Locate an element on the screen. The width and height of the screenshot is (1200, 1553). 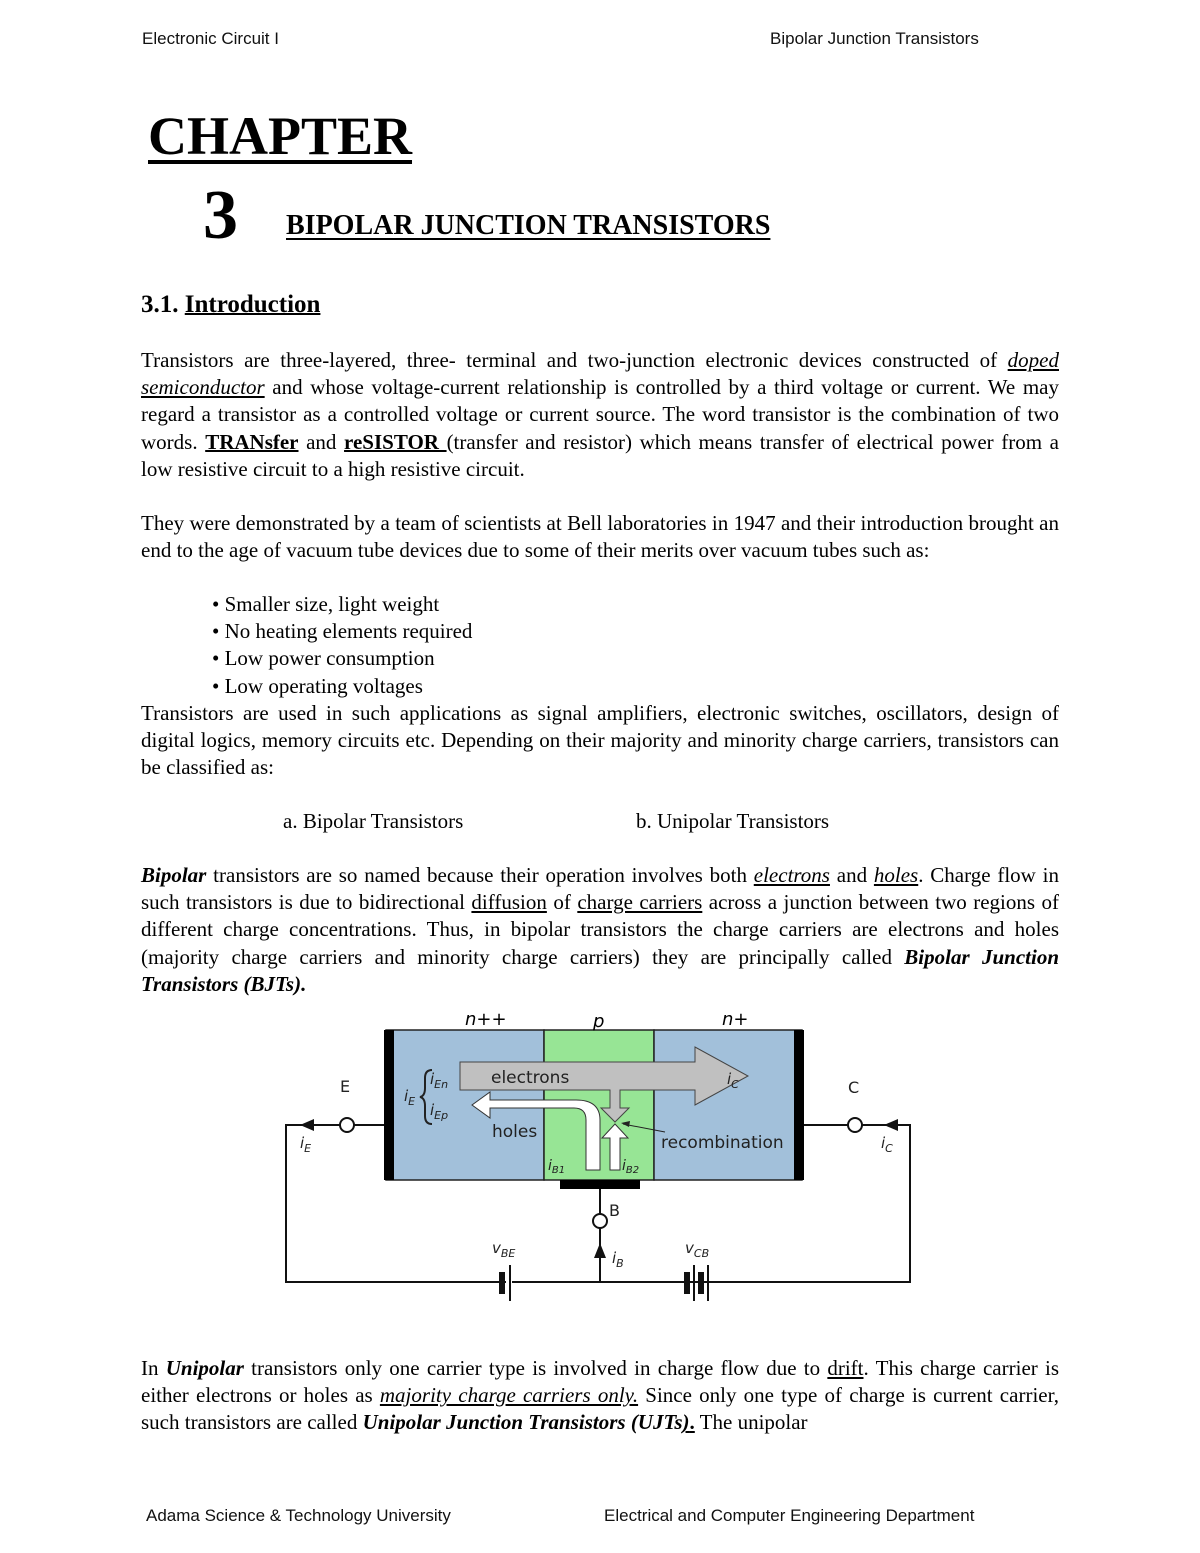
vbe-label: vBE is located at coordinates (503, 1249).